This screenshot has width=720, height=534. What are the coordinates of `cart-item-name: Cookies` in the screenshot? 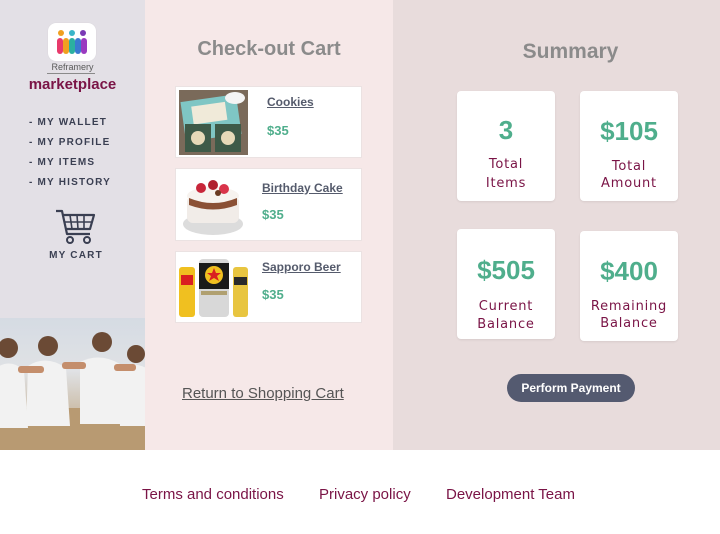 It's located at (290, 102).